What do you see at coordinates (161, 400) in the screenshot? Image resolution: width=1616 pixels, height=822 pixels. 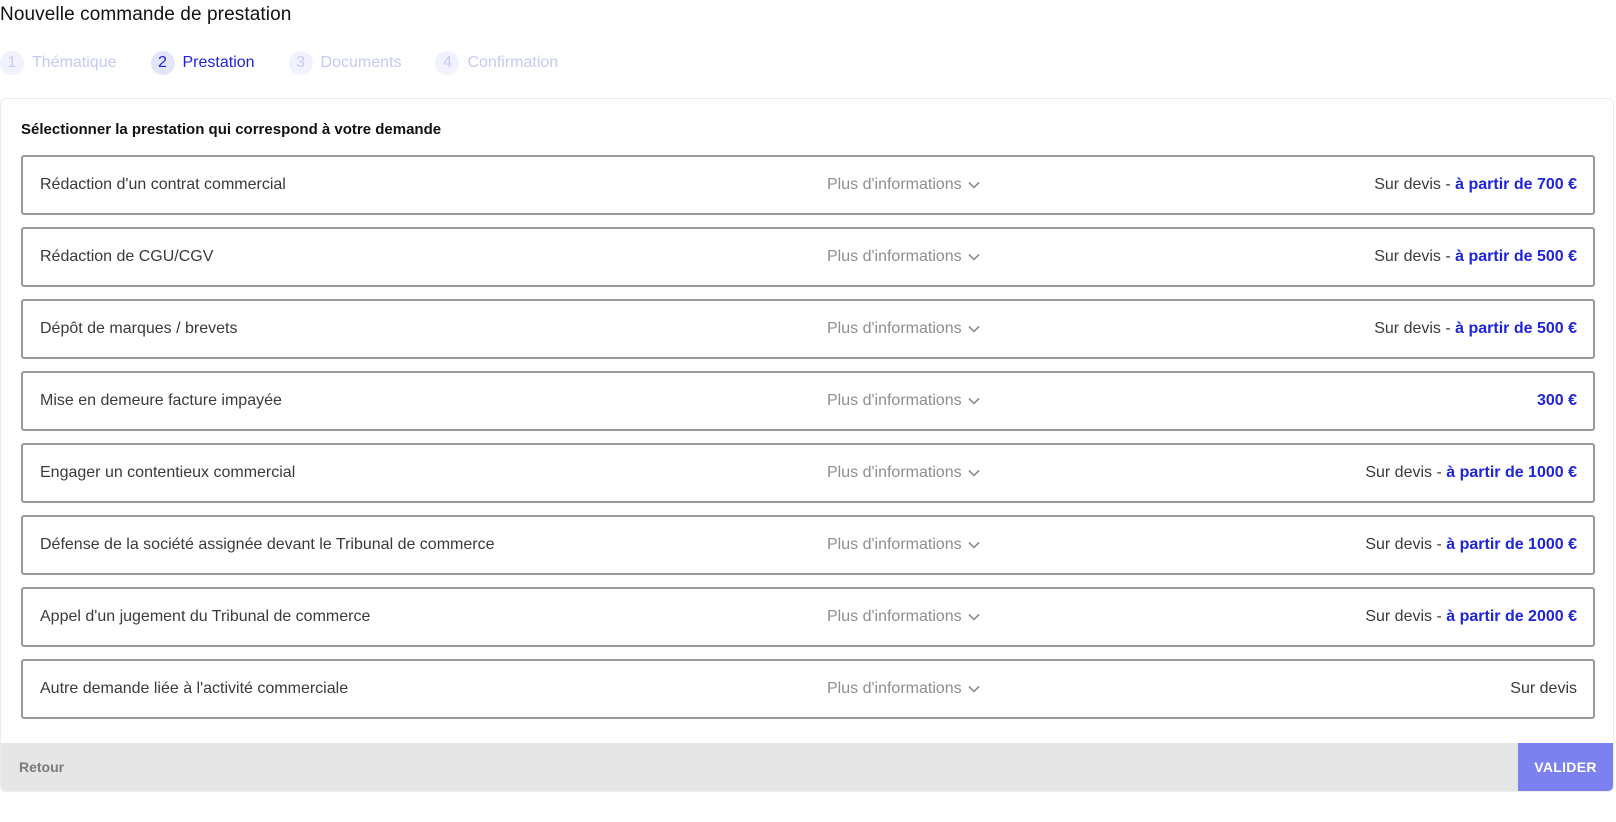 I see `option-name: Mise en demeure facture impayée` at bounding box center [161, 400].